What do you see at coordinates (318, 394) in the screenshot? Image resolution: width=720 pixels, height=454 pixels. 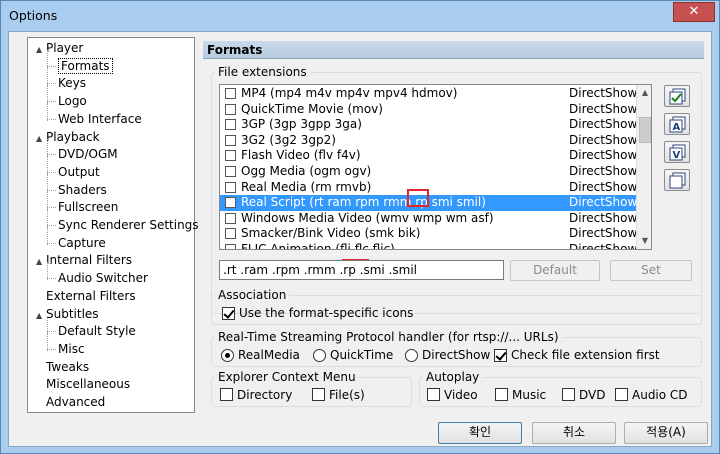 I see `files-checkbox` at bounding box center [318, 394].